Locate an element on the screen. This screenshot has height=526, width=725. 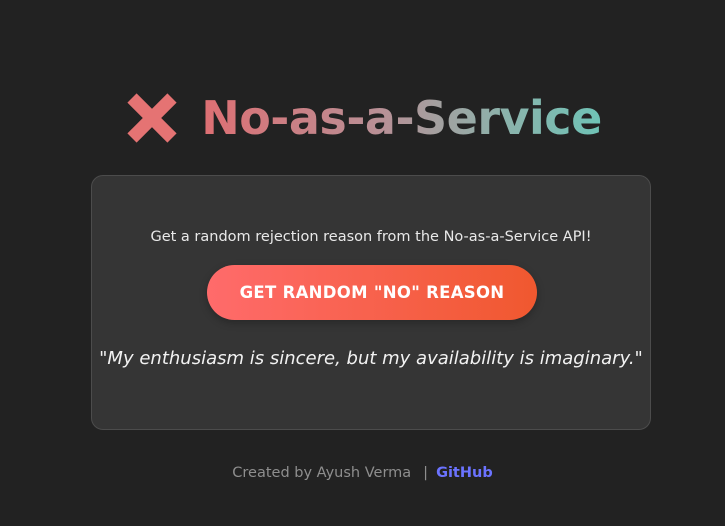
header: No-as-a-Service is located at coordinates (362, 118).